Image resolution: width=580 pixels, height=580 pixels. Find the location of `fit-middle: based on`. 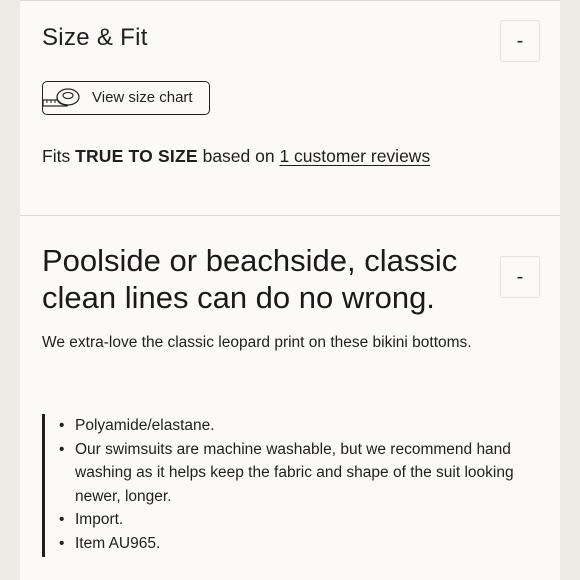

fit-middle: based on is located at coordinates (238, 156).